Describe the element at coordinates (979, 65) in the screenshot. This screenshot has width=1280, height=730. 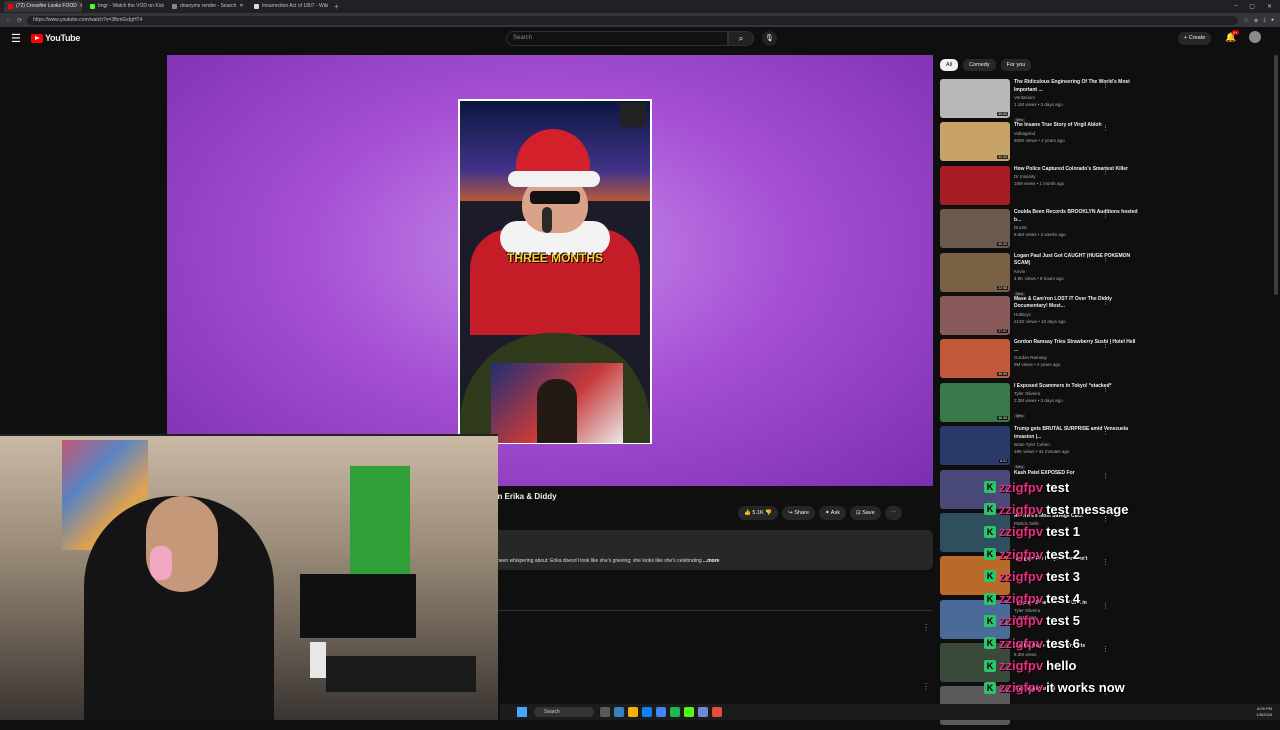
I see `chip-comedy: Comedy` at that location.